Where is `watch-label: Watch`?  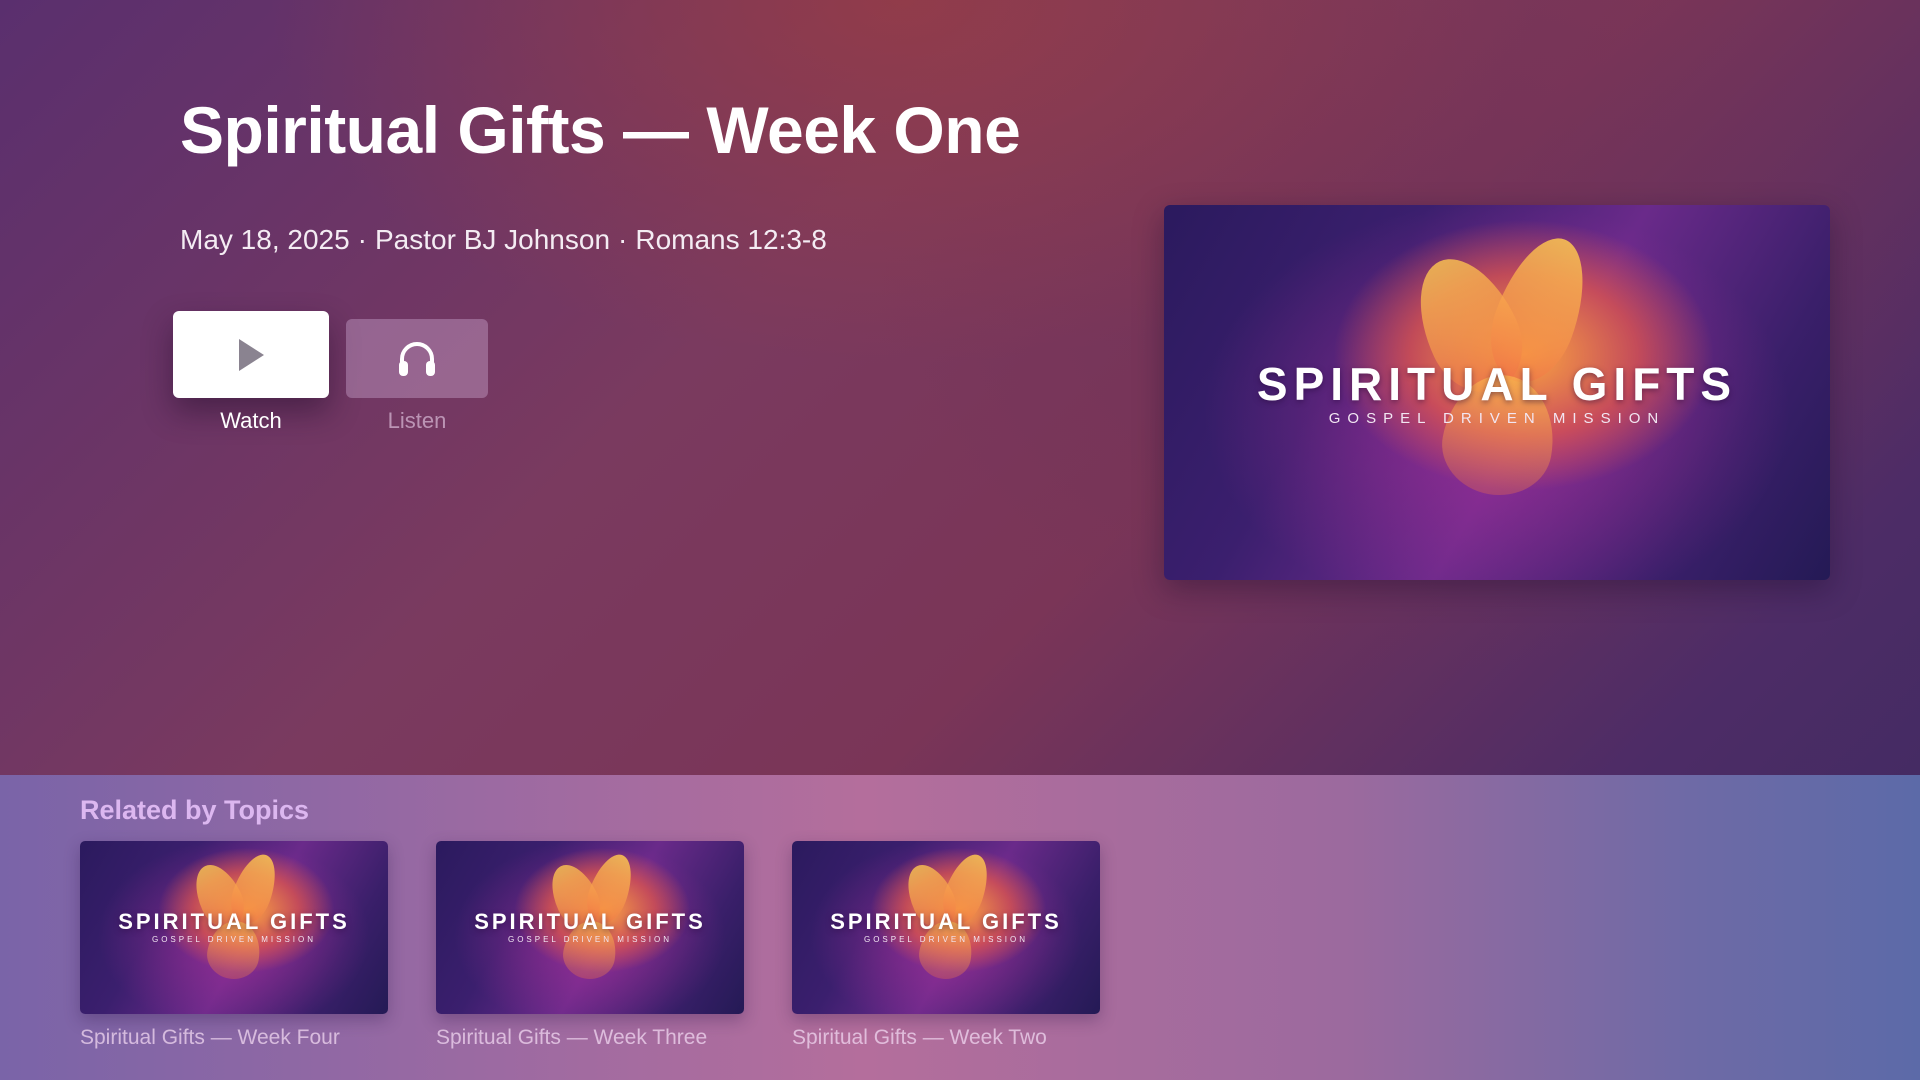
watch-label: Watch is located at coordinates (251, 420).